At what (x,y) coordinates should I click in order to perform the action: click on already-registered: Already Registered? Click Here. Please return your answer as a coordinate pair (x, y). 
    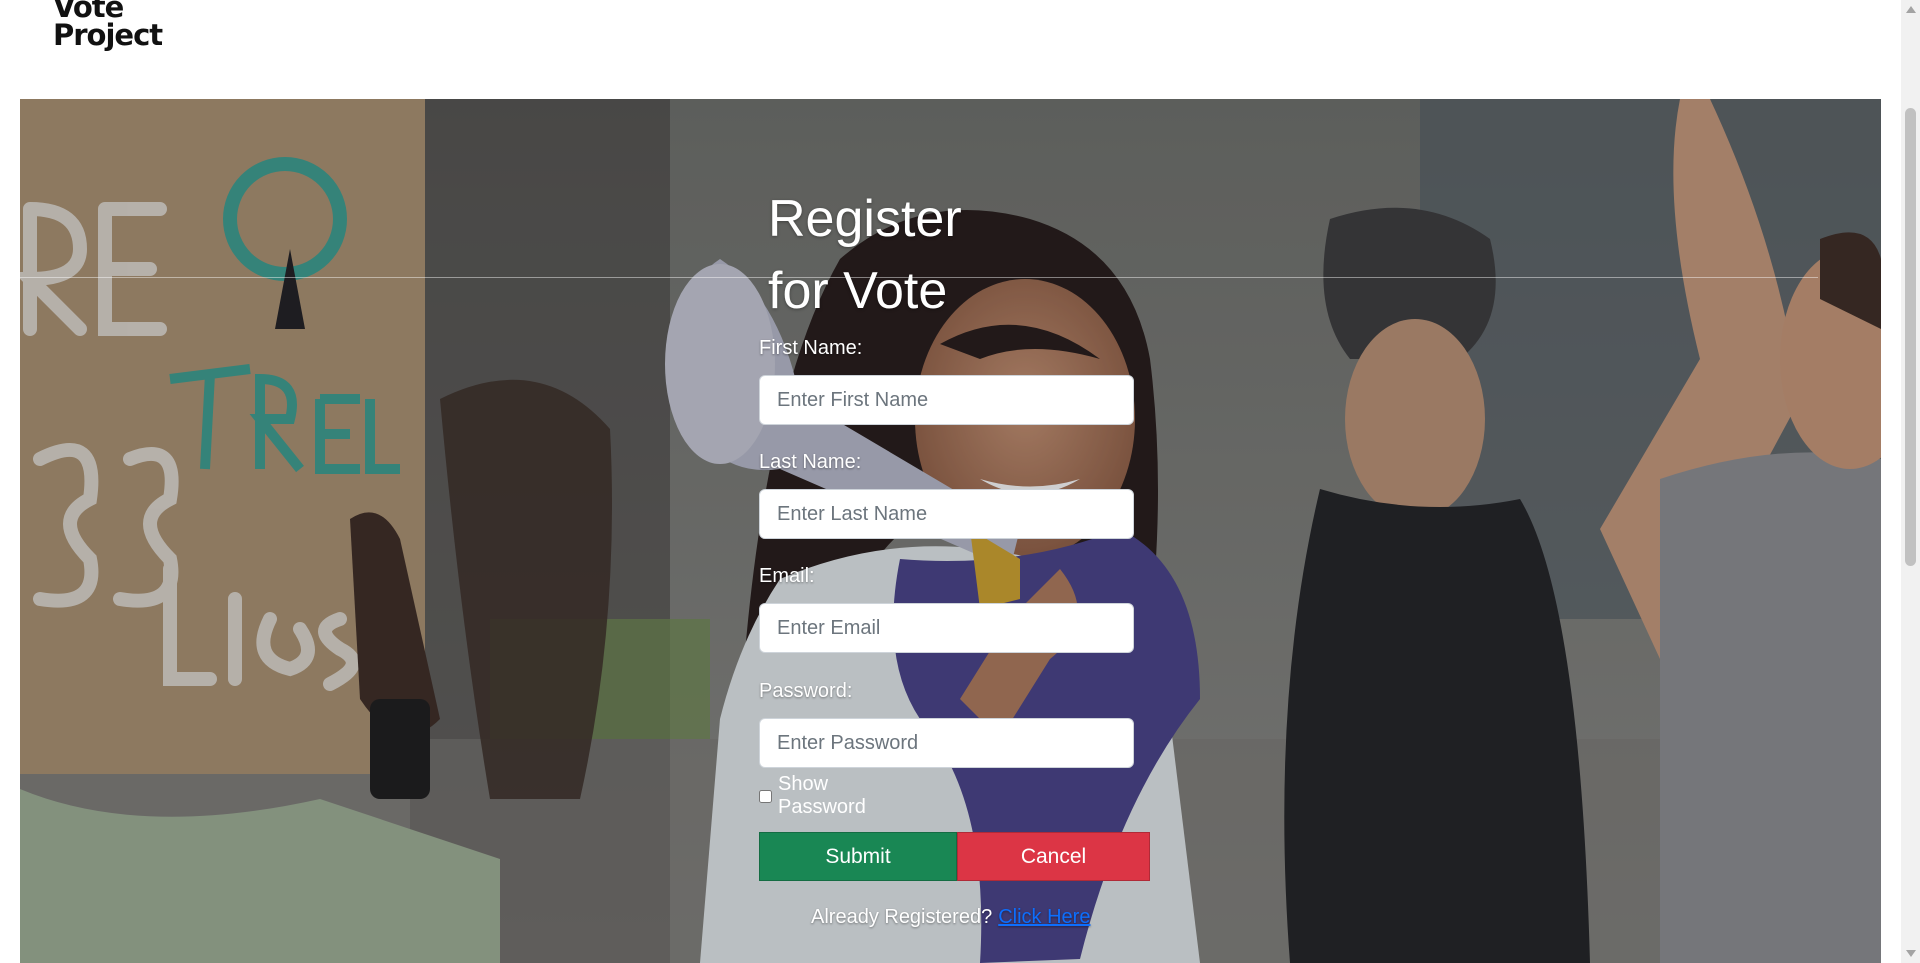
    Looking at the image, I should click on (950, 917).